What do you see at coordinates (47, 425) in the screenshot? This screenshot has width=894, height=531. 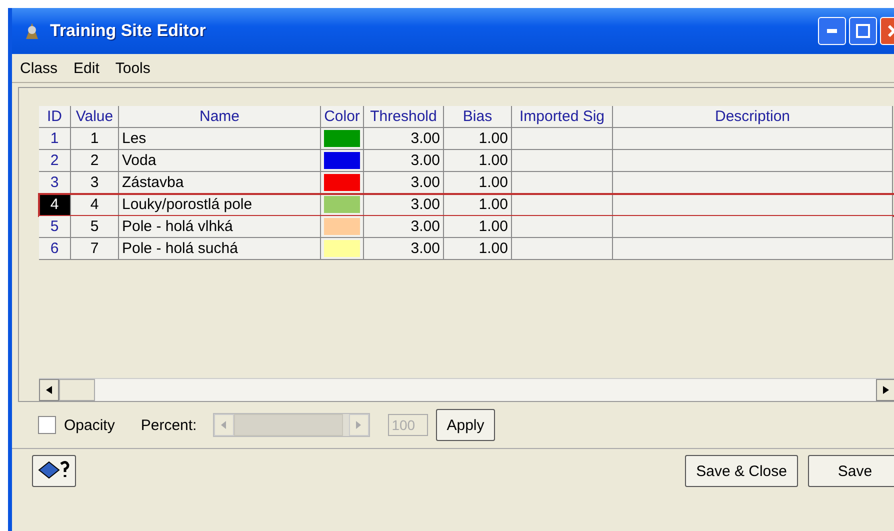 I see `opacity-checkbox` at bounding box center [47, 425].